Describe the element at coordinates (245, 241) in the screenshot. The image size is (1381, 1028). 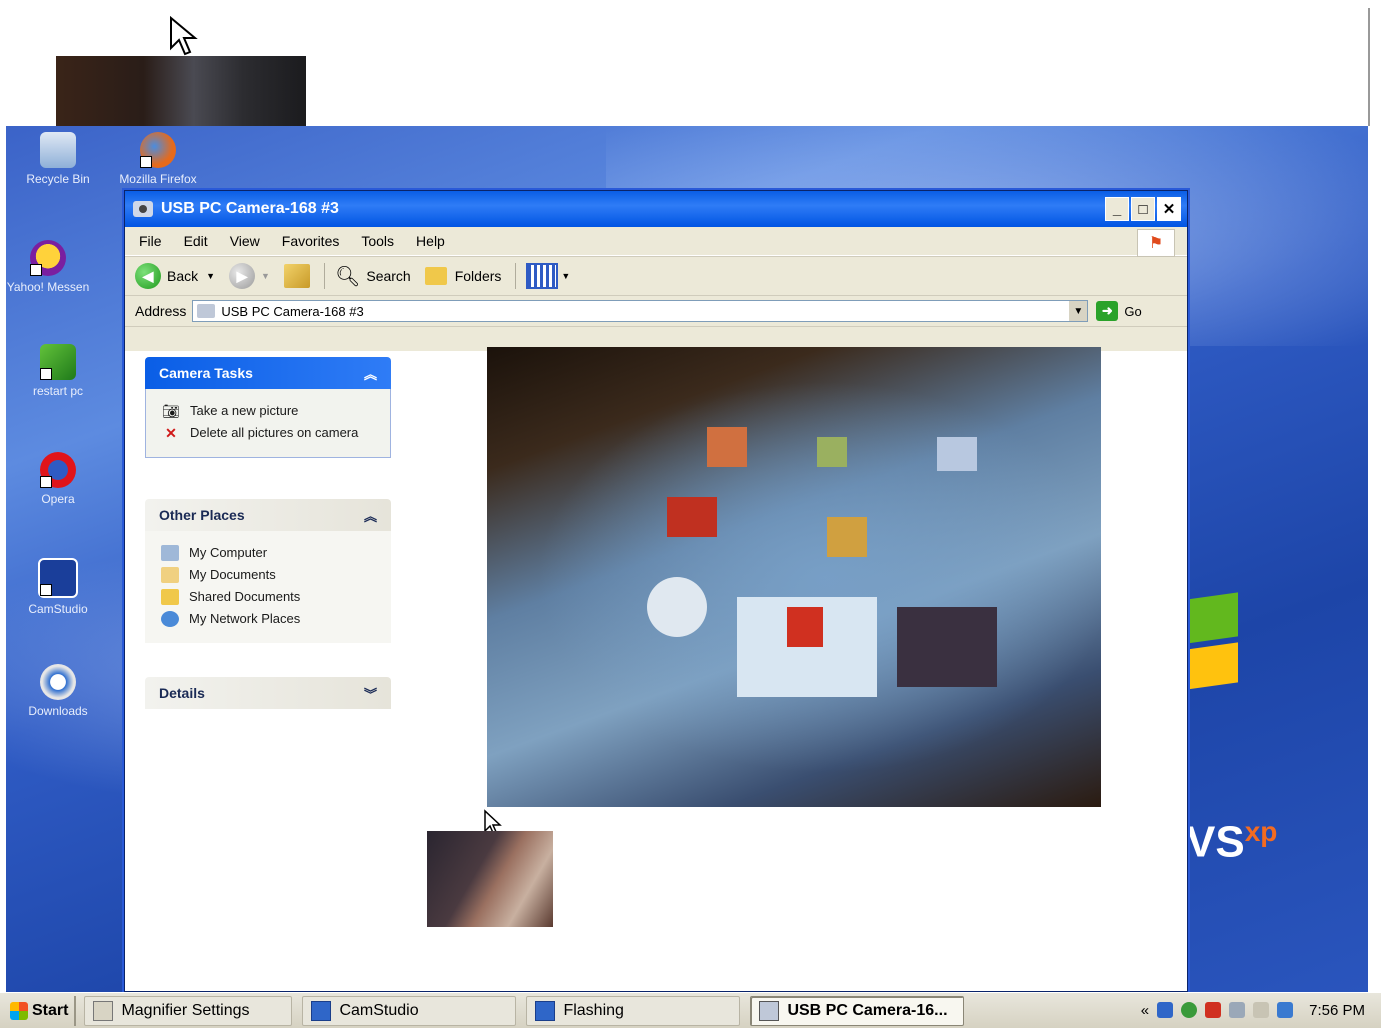
I see `menu-view: View` at that location.